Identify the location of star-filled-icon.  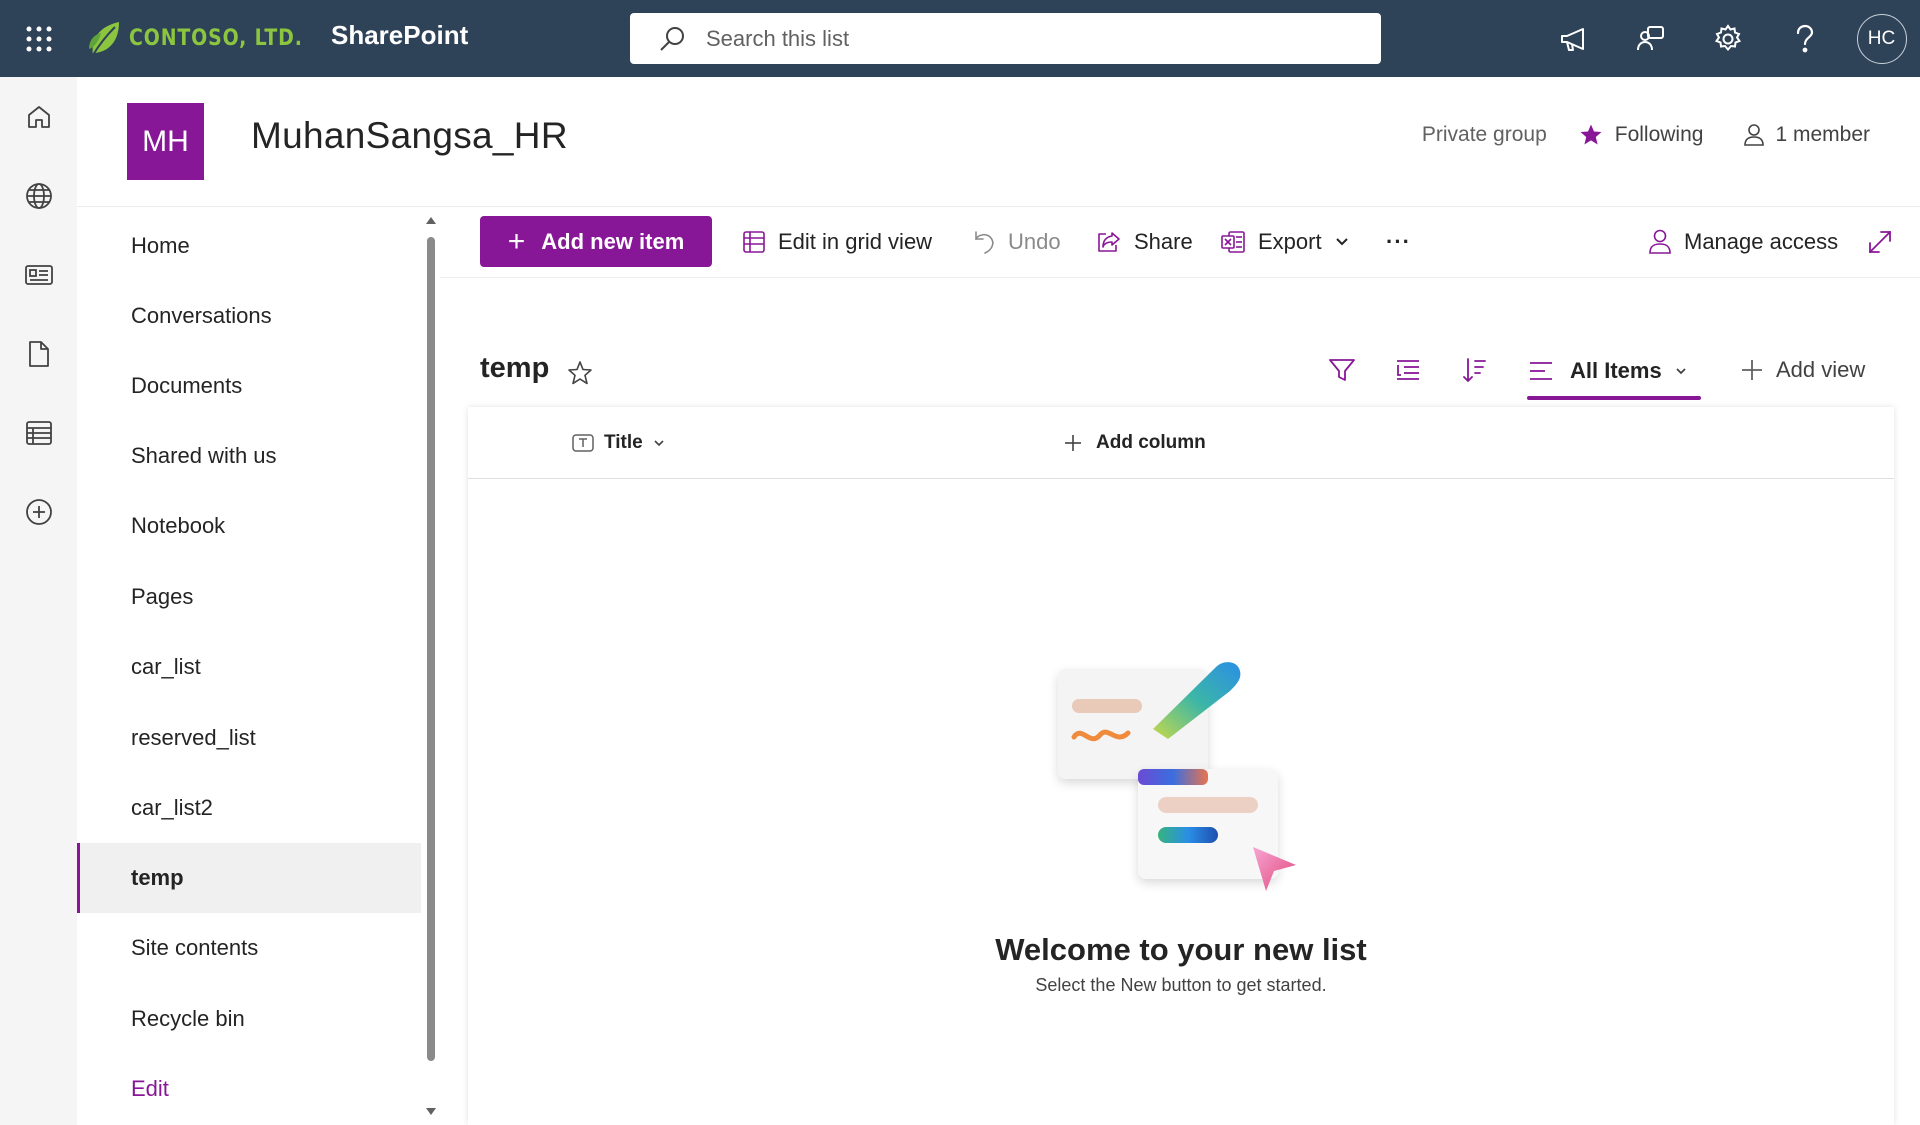
(1591, 134).